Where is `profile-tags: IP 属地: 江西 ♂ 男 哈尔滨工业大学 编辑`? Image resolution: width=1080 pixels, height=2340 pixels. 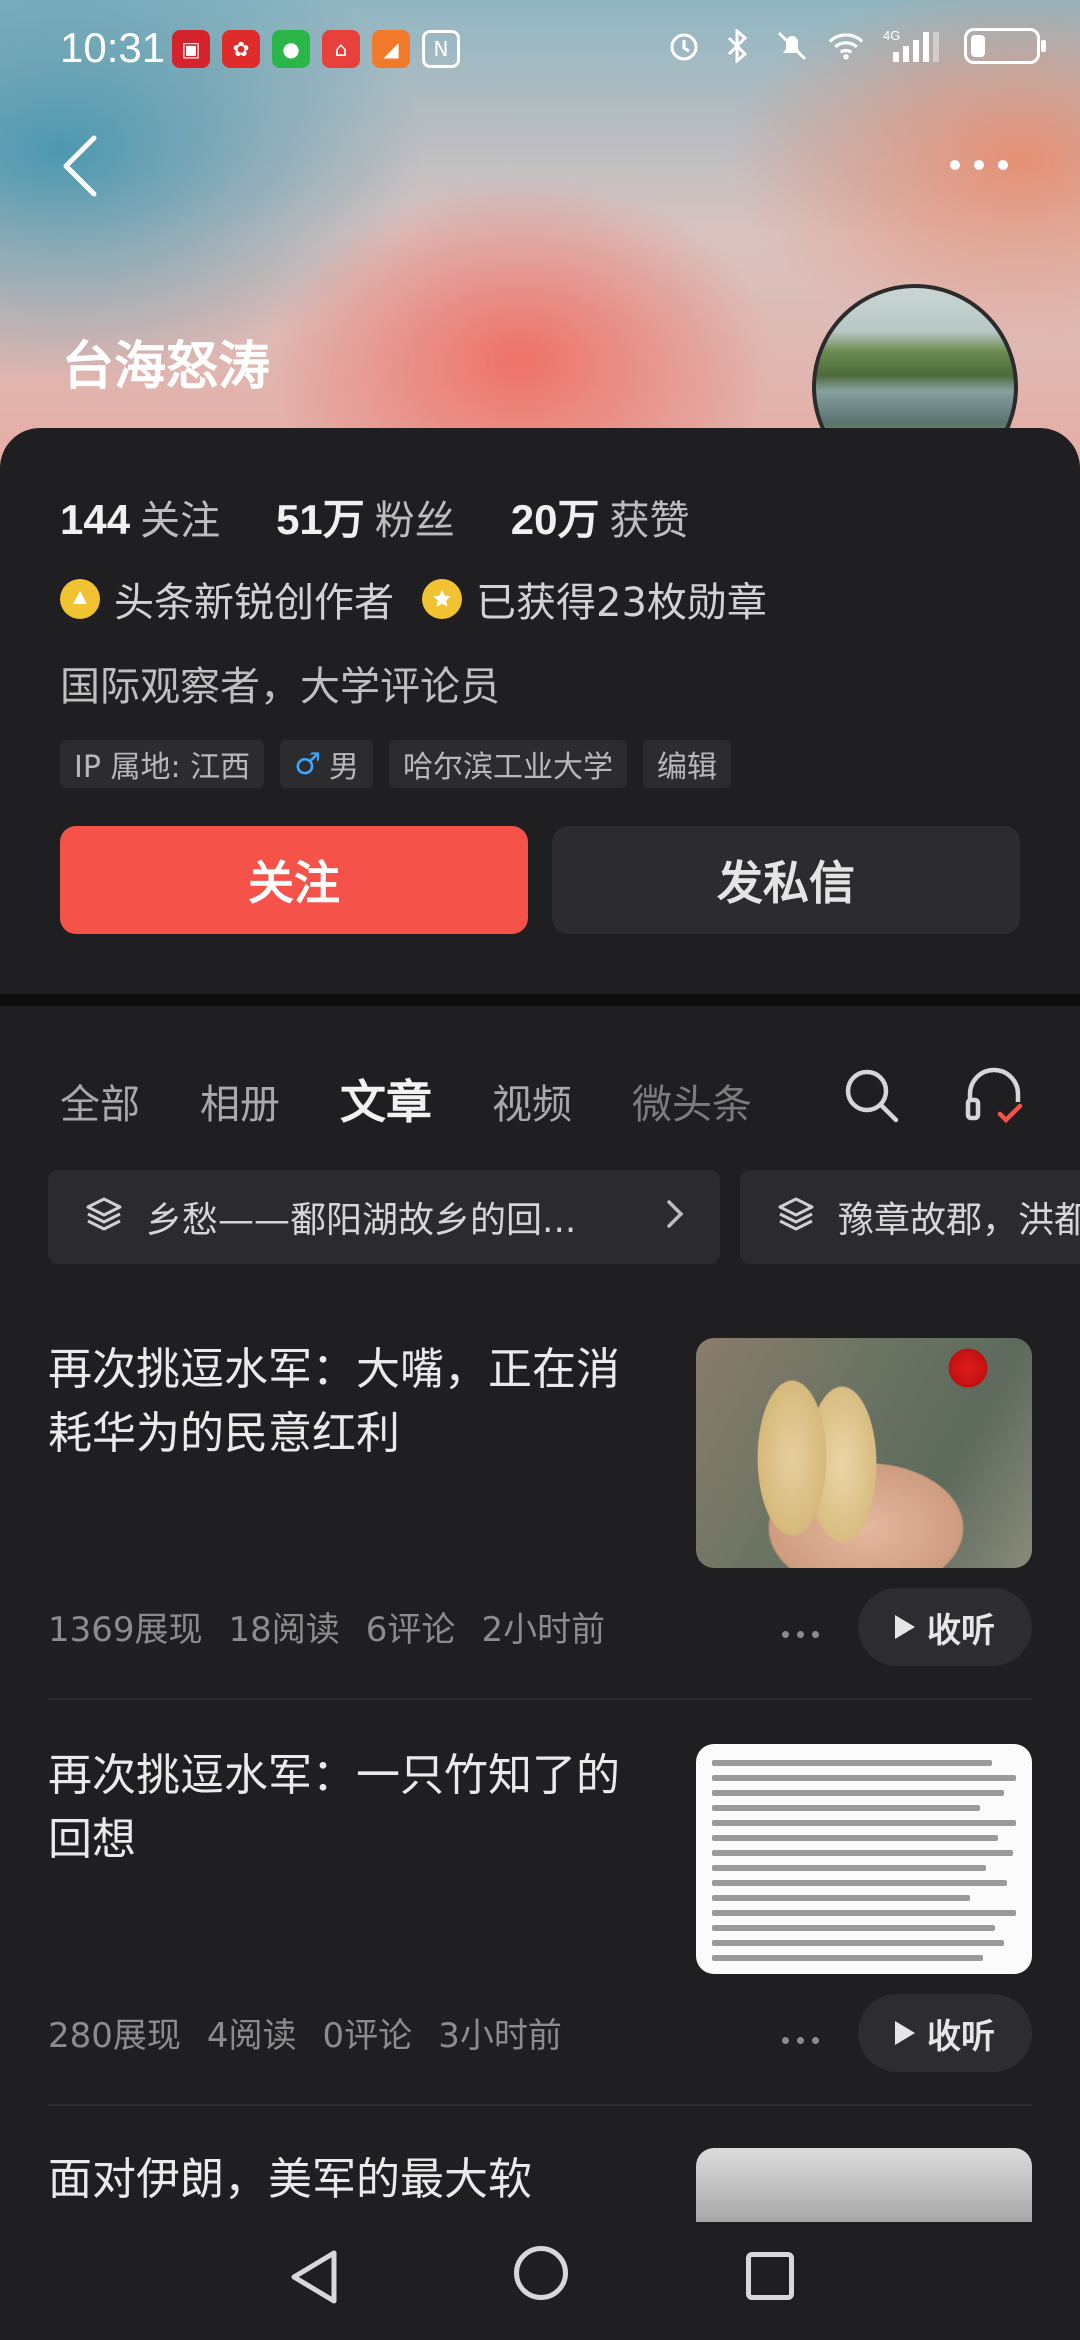 profile-tags: IP 属地: 江西 ♂ 男 哈尔滨工业大学 编辑 is located at coordinates (396, 764).